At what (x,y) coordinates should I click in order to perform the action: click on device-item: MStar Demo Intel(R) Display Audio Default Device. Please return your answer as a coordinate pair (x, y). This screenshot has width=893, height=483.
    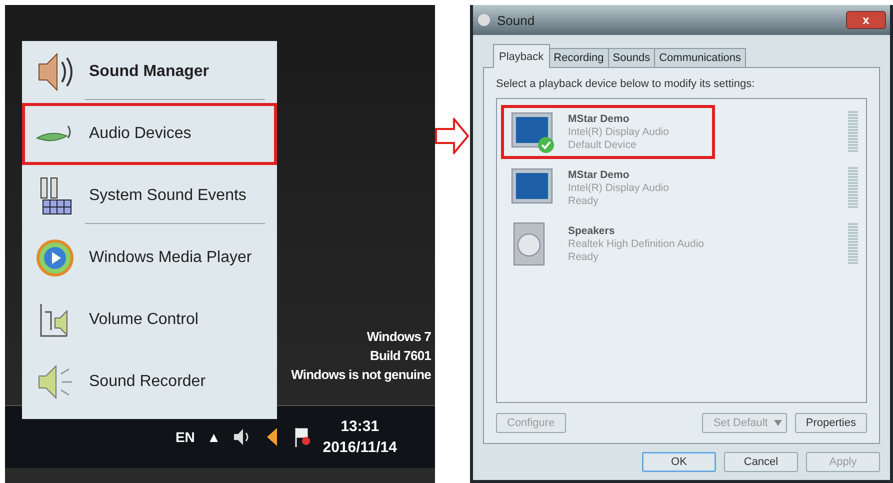
    Looking at the image, I should click on (608, 132).